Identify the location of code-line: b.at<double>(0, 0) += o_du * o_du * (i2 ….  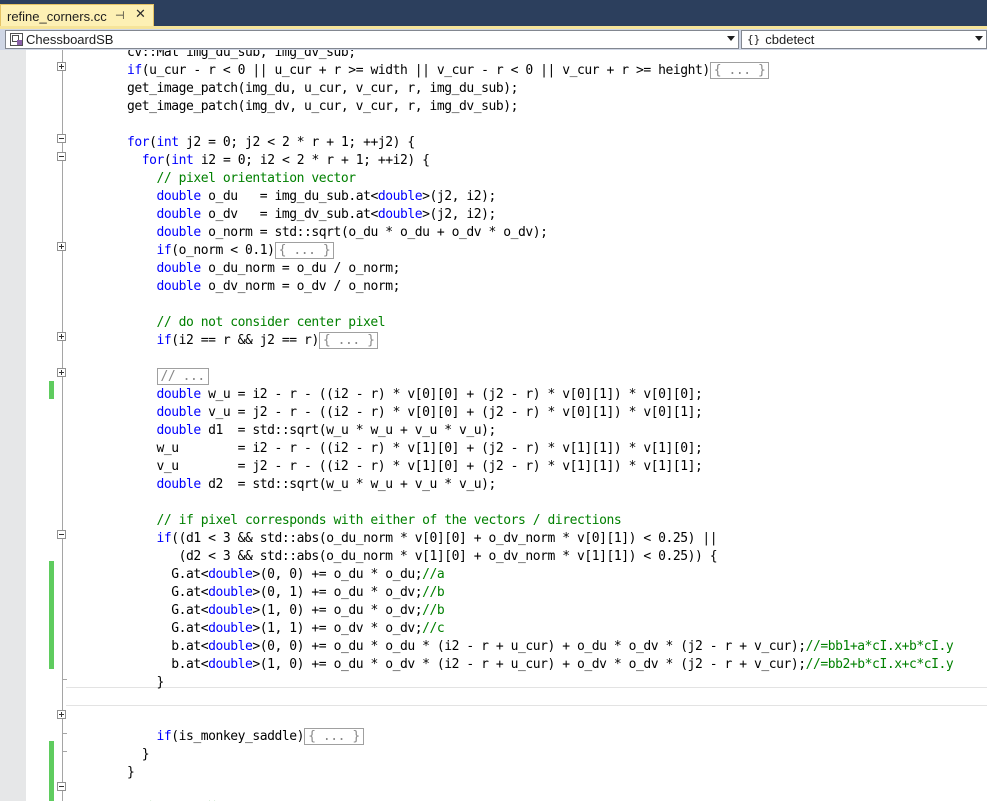
(540, 647).